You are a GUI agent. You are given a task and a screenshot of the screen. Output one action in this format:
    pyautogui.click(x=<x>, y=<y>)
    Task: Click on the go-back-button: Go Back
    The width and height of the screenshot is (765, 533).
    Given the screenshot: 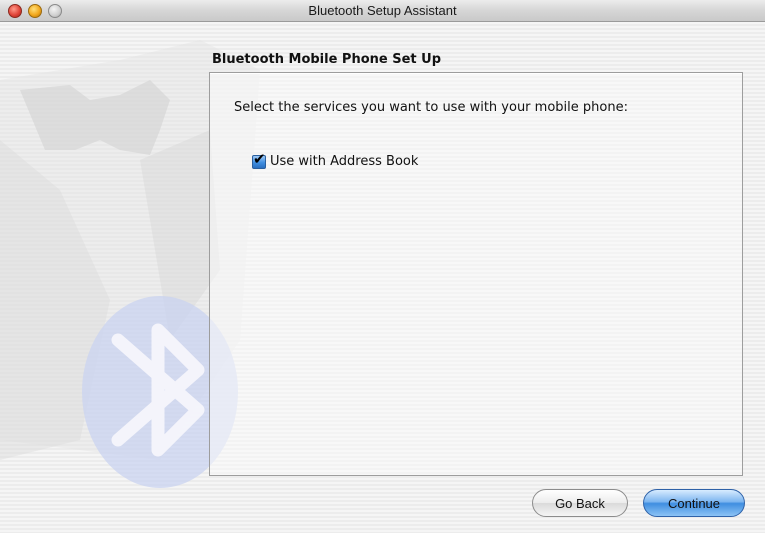 What is the action you would take?
    pyautogui.click(x=580, y=503)
    